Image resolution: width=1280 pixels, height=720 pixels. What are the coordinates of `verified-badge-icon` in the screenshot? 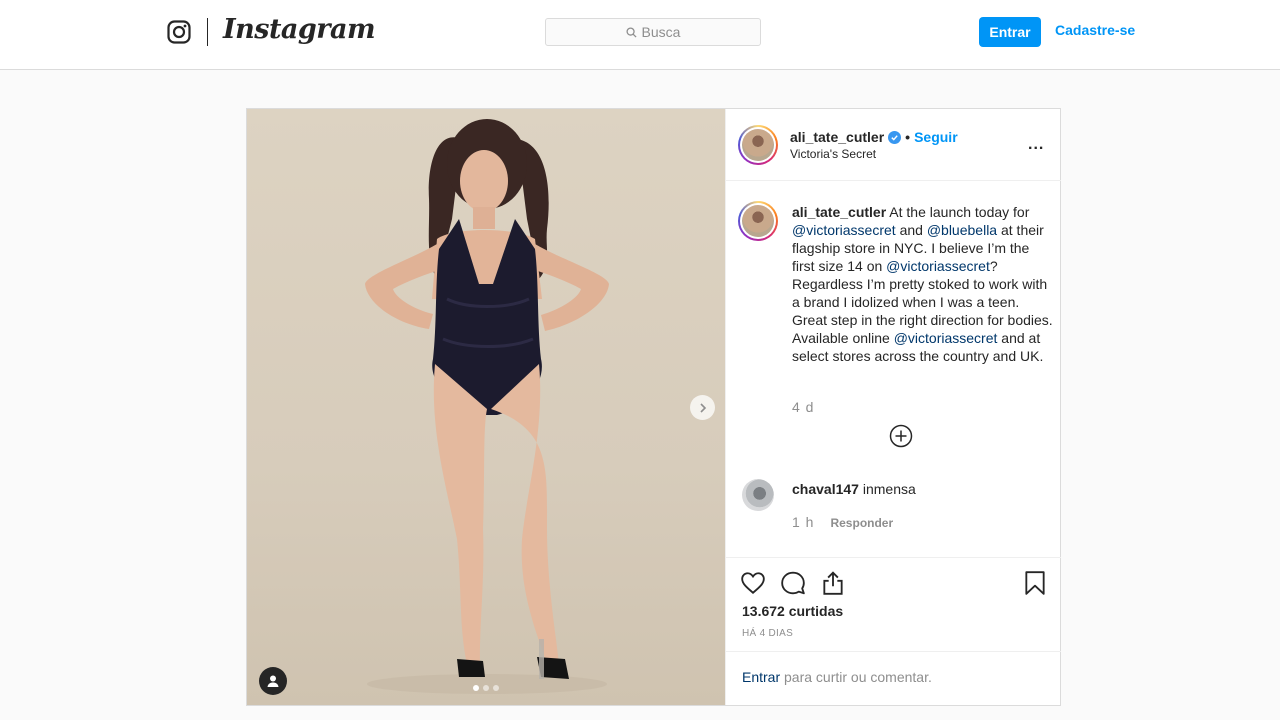 It's located at (895, 137).